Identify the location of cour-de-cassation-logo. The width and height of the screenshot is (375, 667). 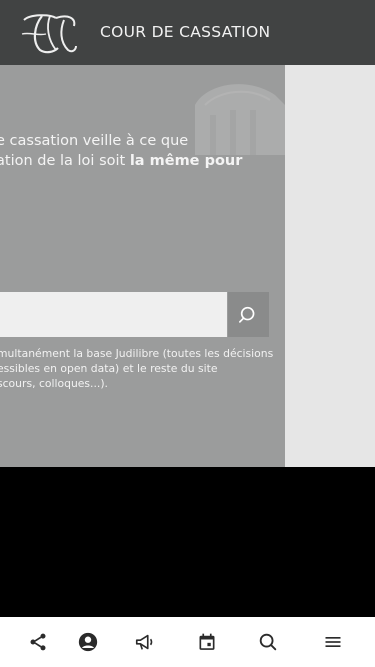
(49, 33).